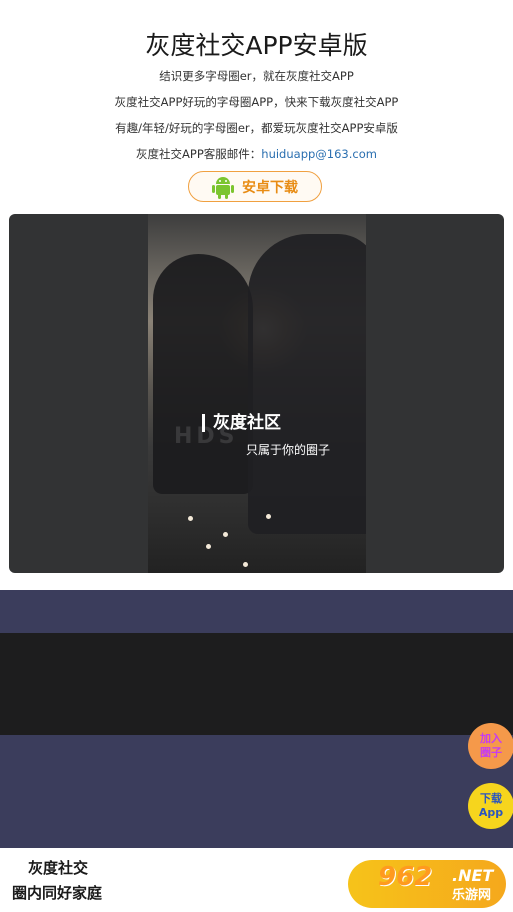  What do you see at coordinates (491, 752) in the screenshot?
I see `join-label-2: 圈子` at bounding box center [491, 752].